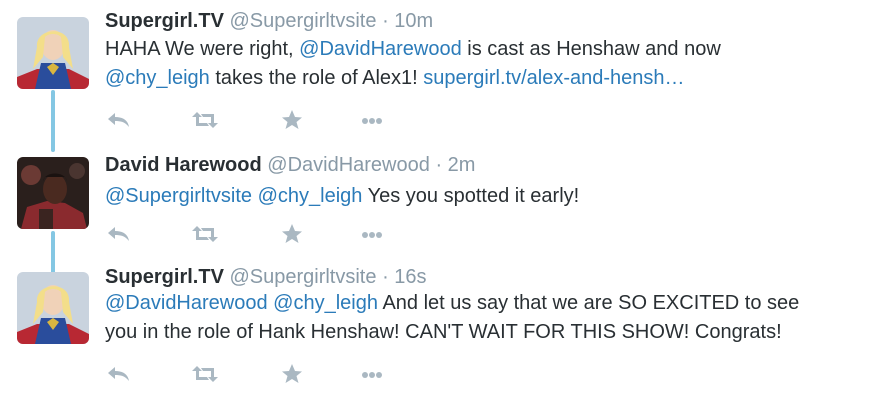 Image resolution: width=883 pixels, height=403 pixels. What do you see at coordinates (413, 21) in the screenshot?
I see `timestamp: 10m` at bounding box center [413, 21].